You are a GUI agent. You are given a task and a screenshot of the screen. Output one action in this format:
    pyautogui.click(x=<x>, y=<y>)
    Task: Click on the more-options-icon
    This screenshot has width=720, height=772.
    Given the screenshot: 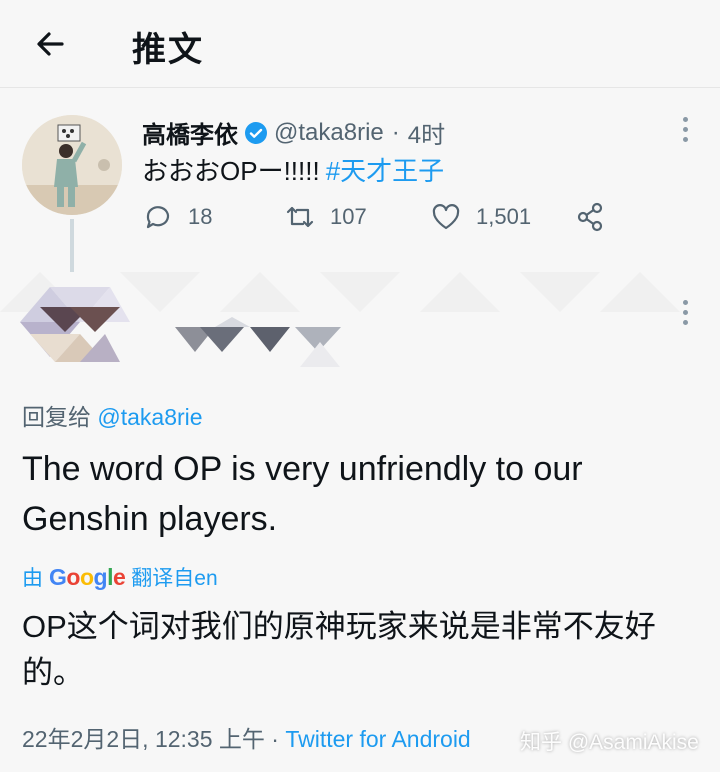 What is the action you would take?
    pyautogui.click(x=686, y=131)
    